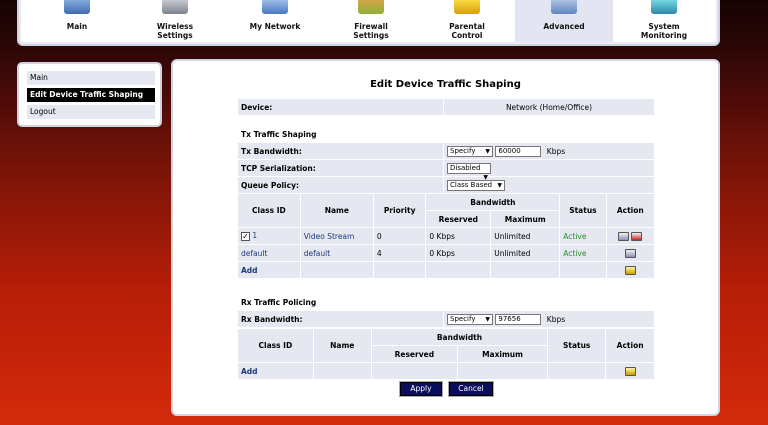 This screenshot has width=768, height=425. What do you see at coordinates (399, 253) in the screenshot?
I see `class-priority: 4` at bounding box center [399, 253].